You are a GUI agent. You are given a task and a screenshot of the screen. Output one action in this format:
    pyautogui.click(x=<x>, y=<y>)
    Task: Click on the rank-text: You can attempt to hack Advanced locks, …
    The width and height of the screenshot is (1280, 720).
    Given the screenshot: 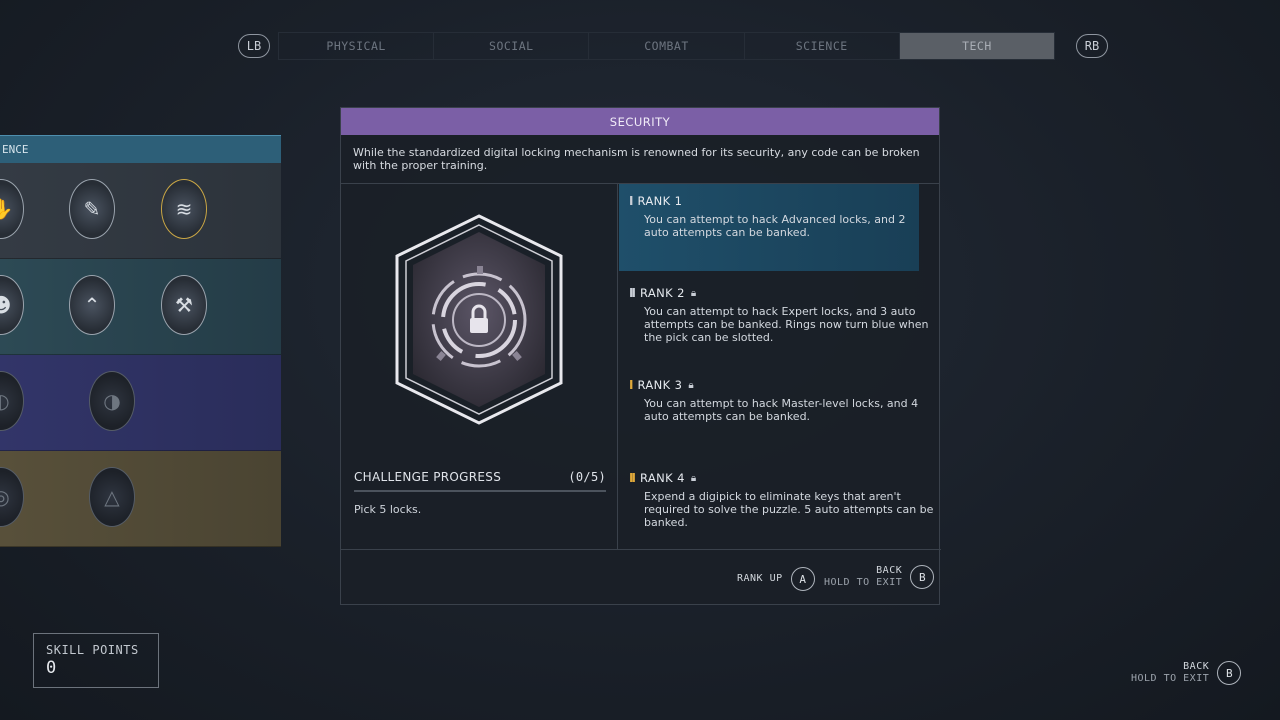 What is the action you would take?
    pyautogui.click(x=775, y=226)
    